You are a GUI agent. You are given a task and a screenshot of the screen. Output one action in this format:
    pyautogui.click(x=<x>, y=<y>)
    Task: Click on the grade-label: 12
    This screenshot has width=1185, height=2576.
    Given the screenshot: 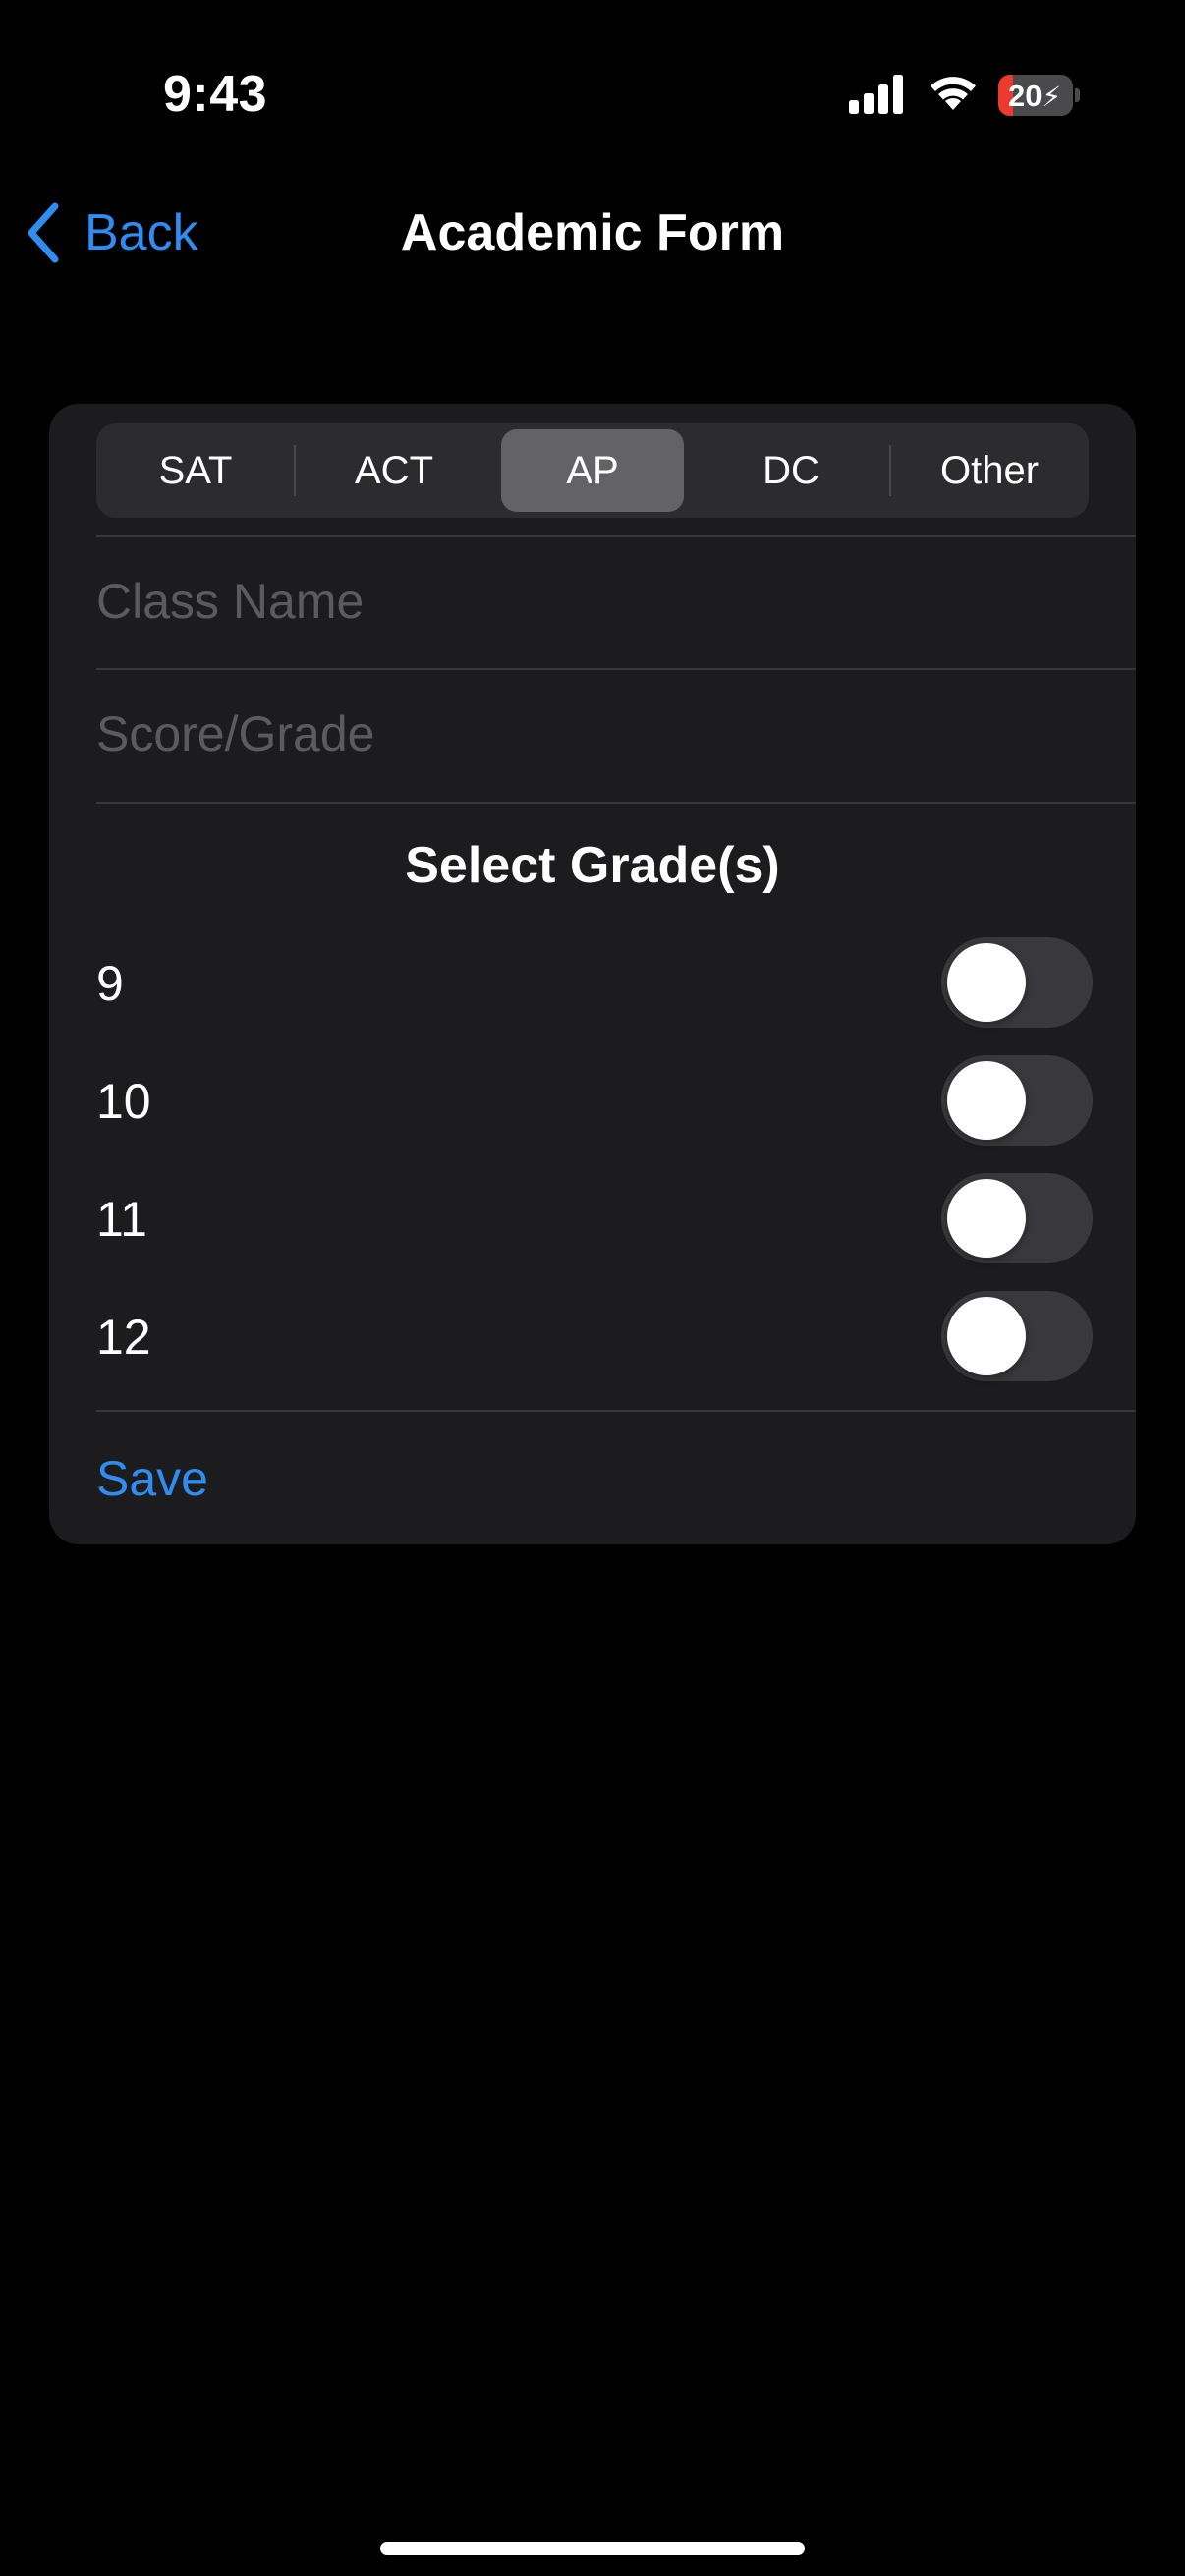 What is the action you would take?
    pyautogui.click(x=124, y=1337)
    